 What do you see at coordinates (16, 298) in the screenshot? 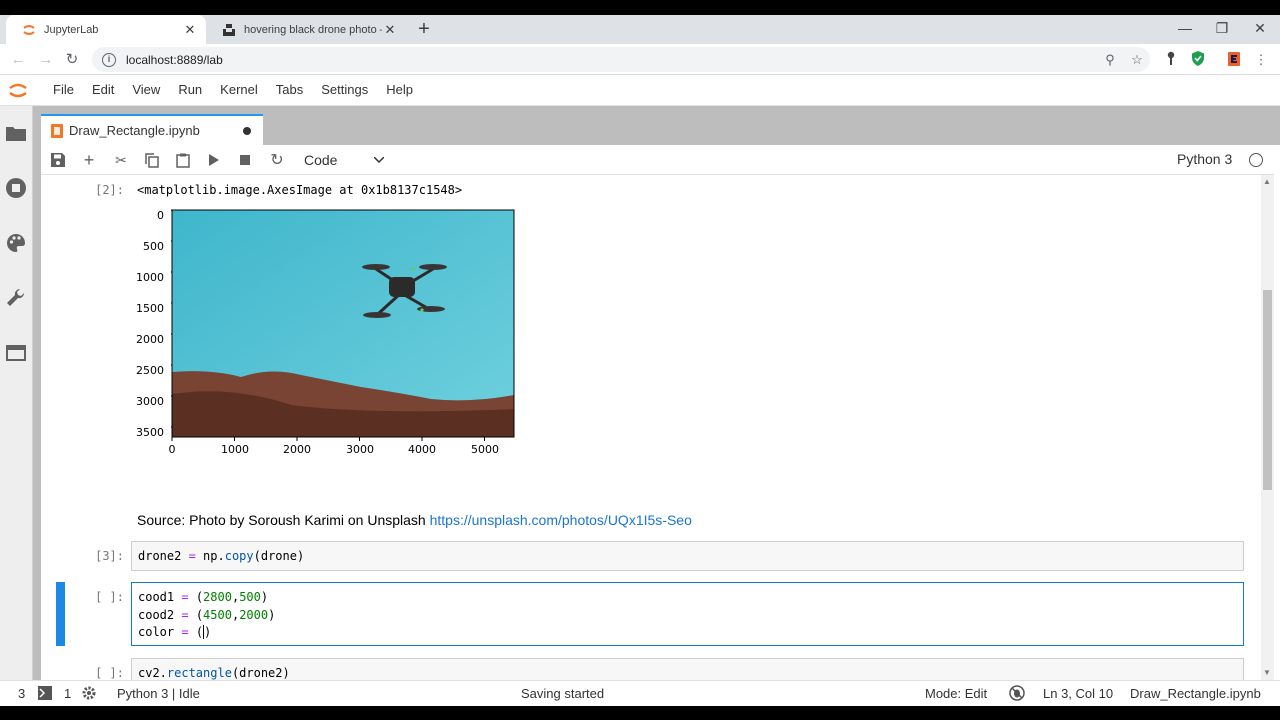
I see `wrench-icon` at bounding box center [16, 298].